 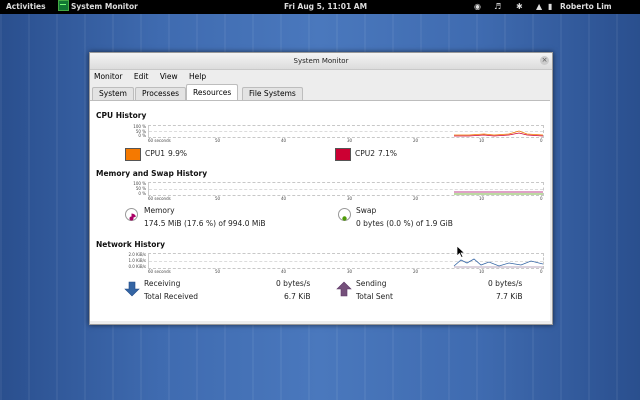 What do you see at coordinates (388, 153) in the screenshot?
I see `cpu2-value: 7.1%` at bounding box center [388, 153].